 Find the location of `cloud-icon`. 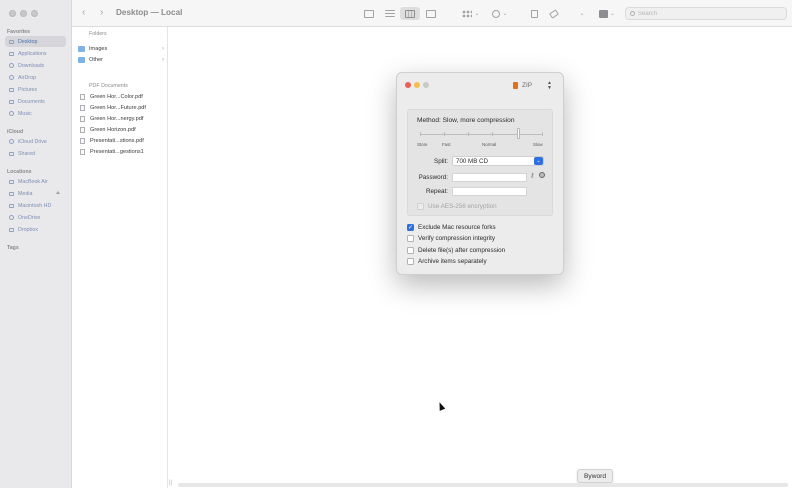

cloud-icon is located at coordinates (11, 141).